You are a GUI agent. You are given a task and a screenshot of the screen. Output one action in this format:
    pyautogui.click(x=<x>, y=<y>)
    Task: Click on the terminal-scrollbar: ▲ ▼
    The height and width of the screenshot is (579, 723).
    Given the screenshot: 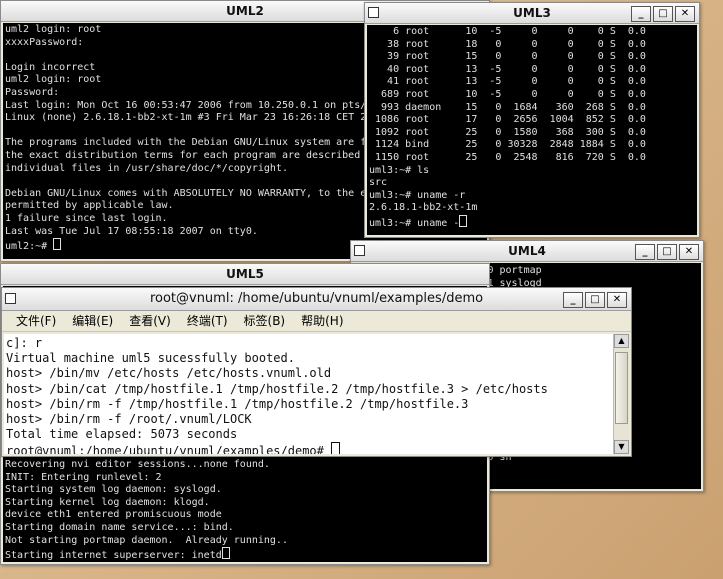 What is the action you would take?
    pyautogui.click(x=621, y=394)
    